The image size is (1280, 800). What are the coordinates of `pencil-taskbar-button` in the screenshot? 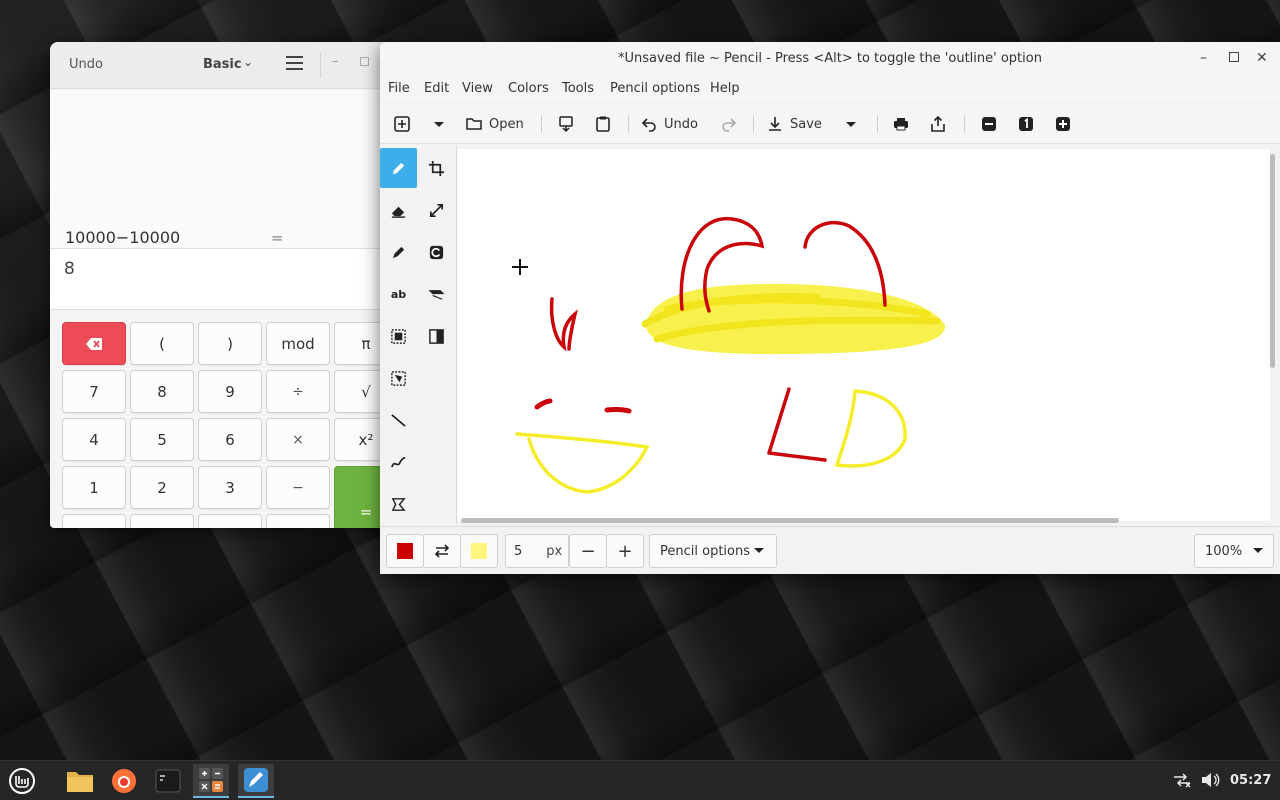 It's located at (256, 781).